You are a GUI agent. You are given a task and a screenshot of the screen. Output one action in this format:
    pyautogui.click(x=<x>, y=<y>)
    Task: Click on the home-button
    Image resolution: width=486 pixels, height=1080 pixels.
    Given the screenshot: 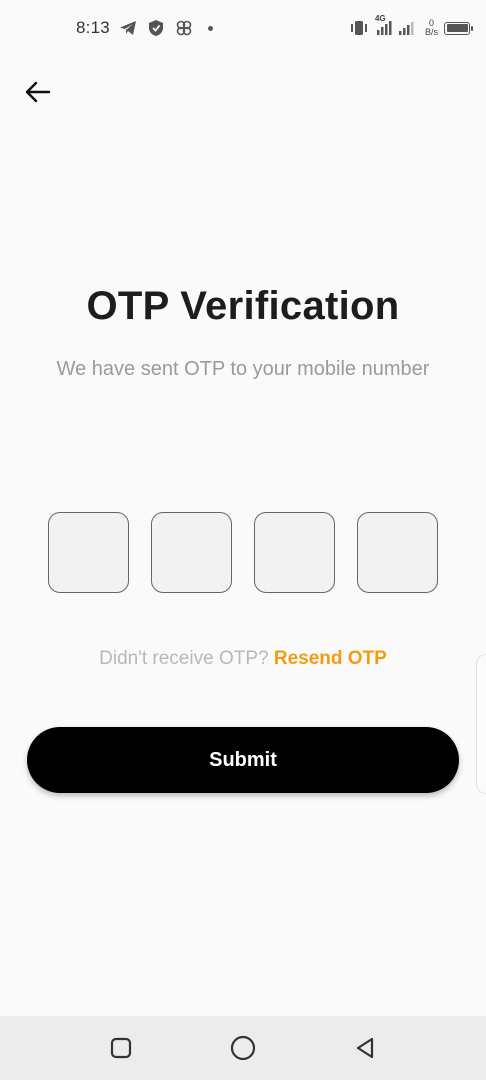 What is the action you would take?
    pyautogui.click(x=243, y=1048)
    